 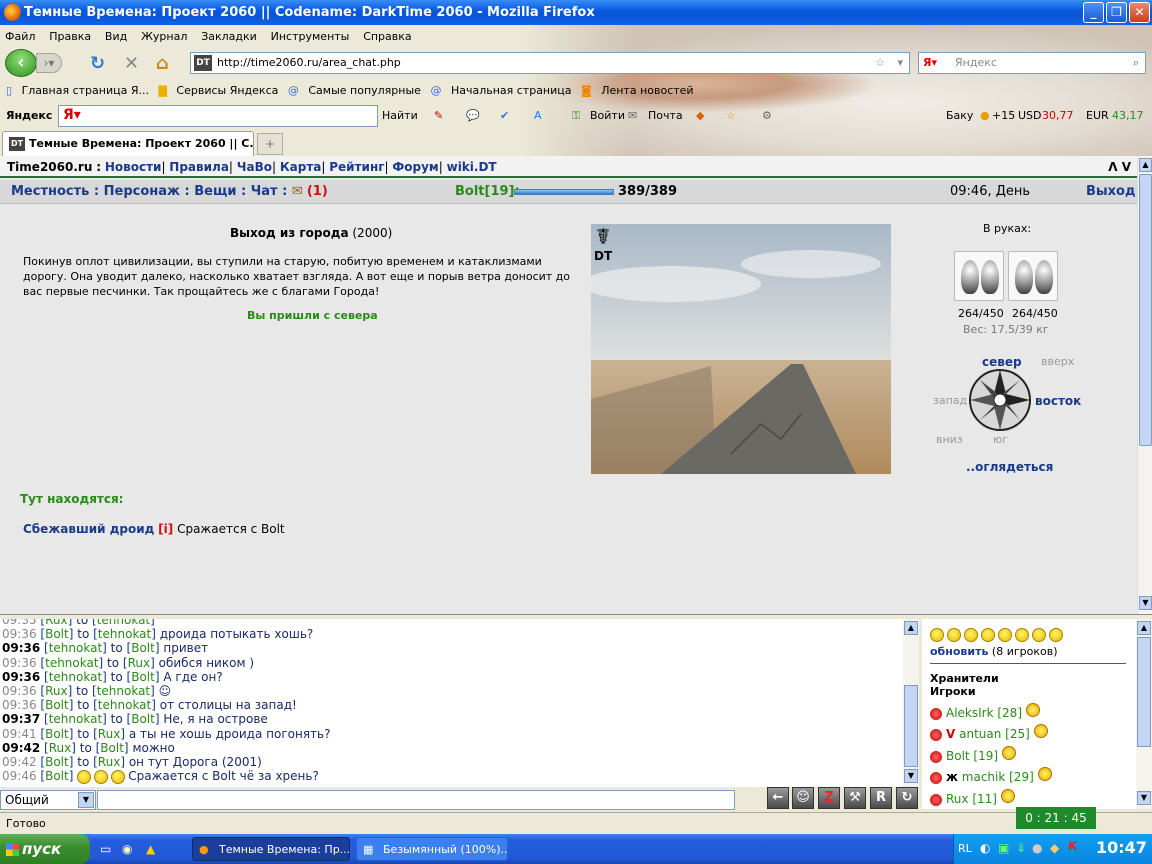 What do you see at coordinates (778, 798) in the screenshot?
I see `back-arrow-button: ←` at bounding box center [778, 798].